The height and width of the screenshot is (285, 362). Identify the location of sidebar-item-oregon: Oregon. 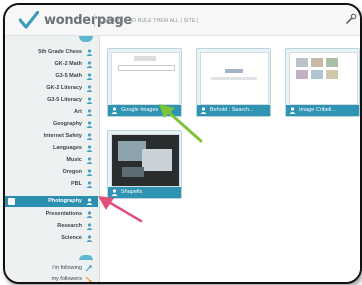
(51, 172).